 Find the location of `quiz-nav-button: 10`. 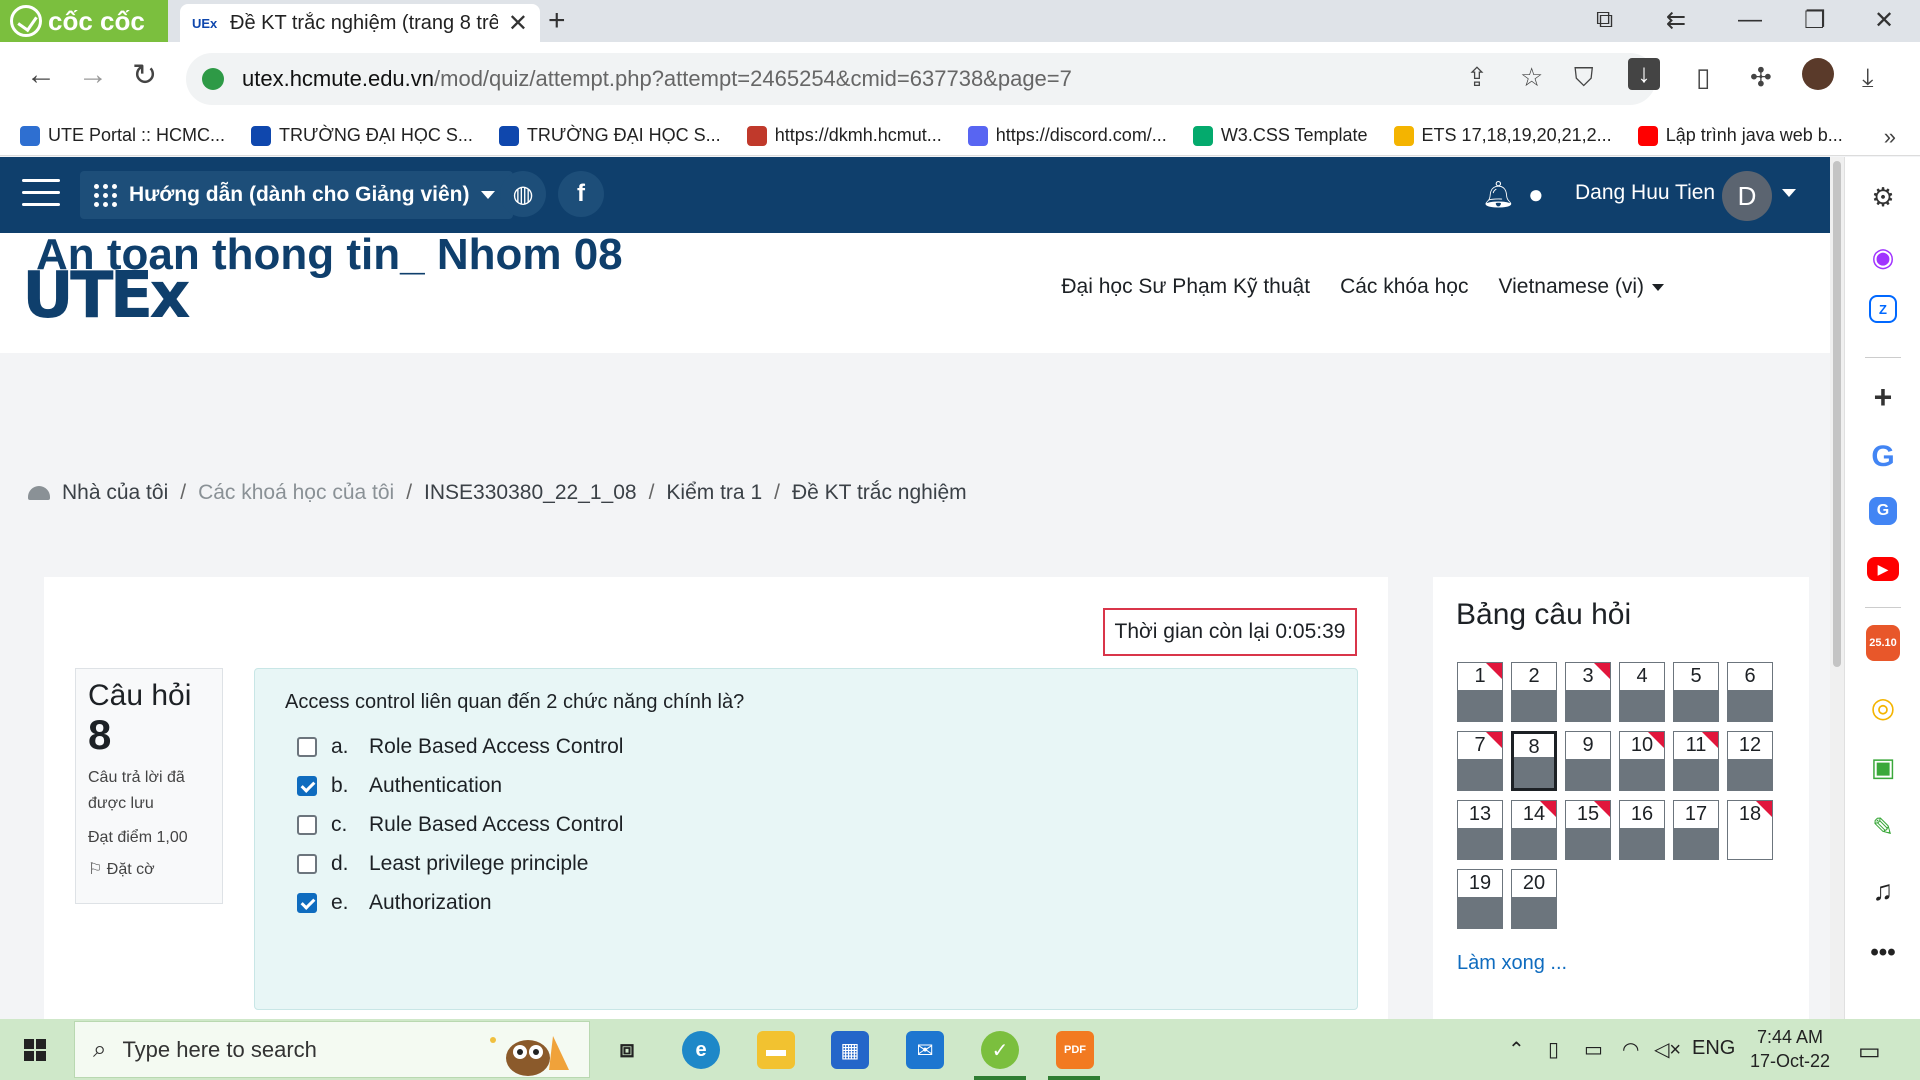

quiz-nav-button: 10 is located at coordinates (1642, 761).